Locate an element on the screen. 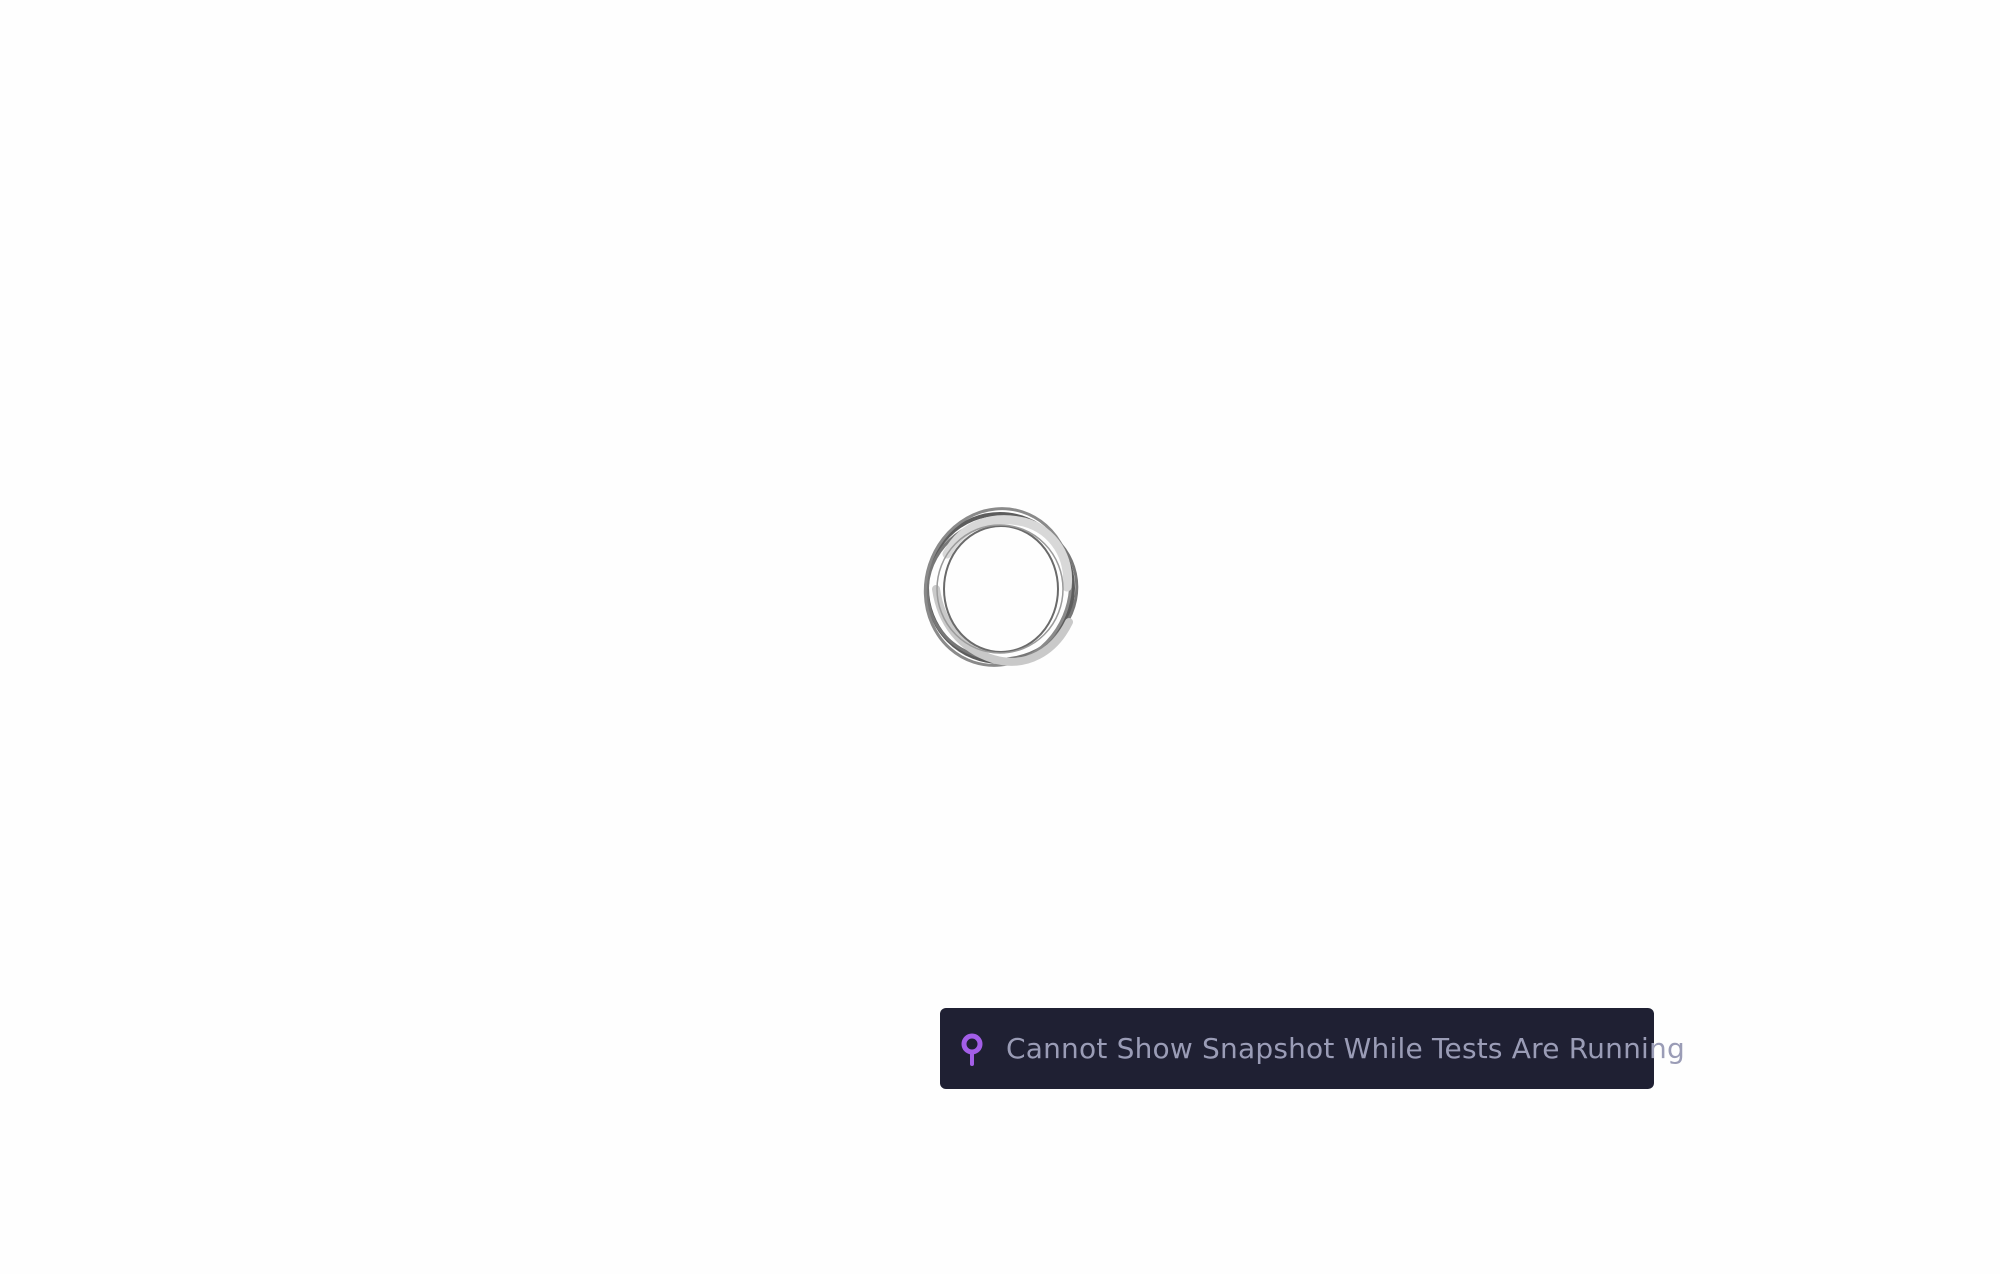 The image size is (2000, 1274). pin-icon is located at coordinates (972, 1049).